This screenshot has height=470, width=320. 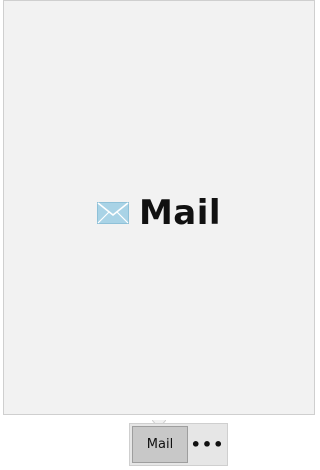 What do you see at coordinates (160, 444) in the screenshot?
I see `mail-taskbar-button: Mail` at bounding box center [160, 444].